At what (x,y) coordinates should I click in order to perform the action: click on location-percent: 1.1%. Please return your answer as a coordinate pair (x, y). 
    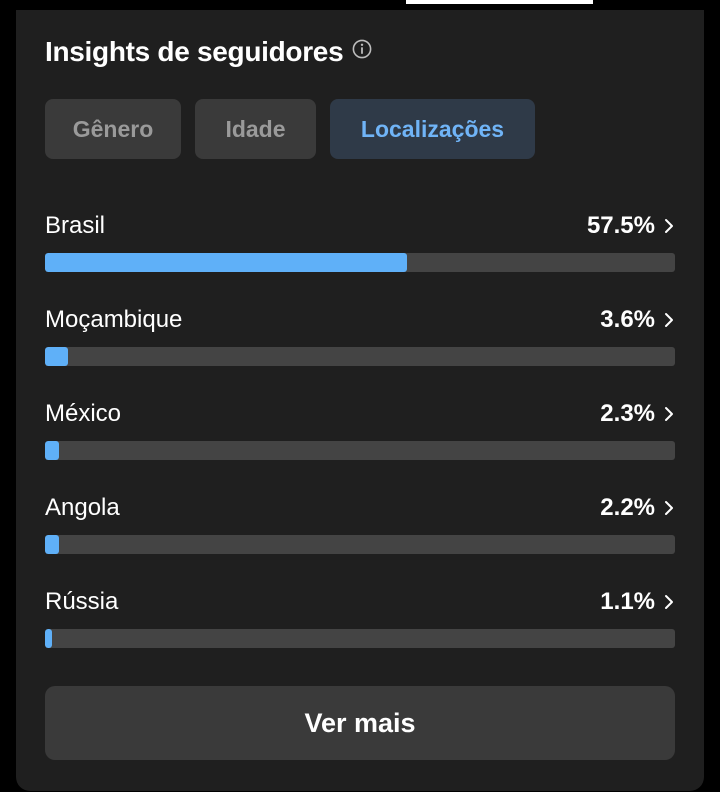
    Looking at the image, I should click on (627, 601).